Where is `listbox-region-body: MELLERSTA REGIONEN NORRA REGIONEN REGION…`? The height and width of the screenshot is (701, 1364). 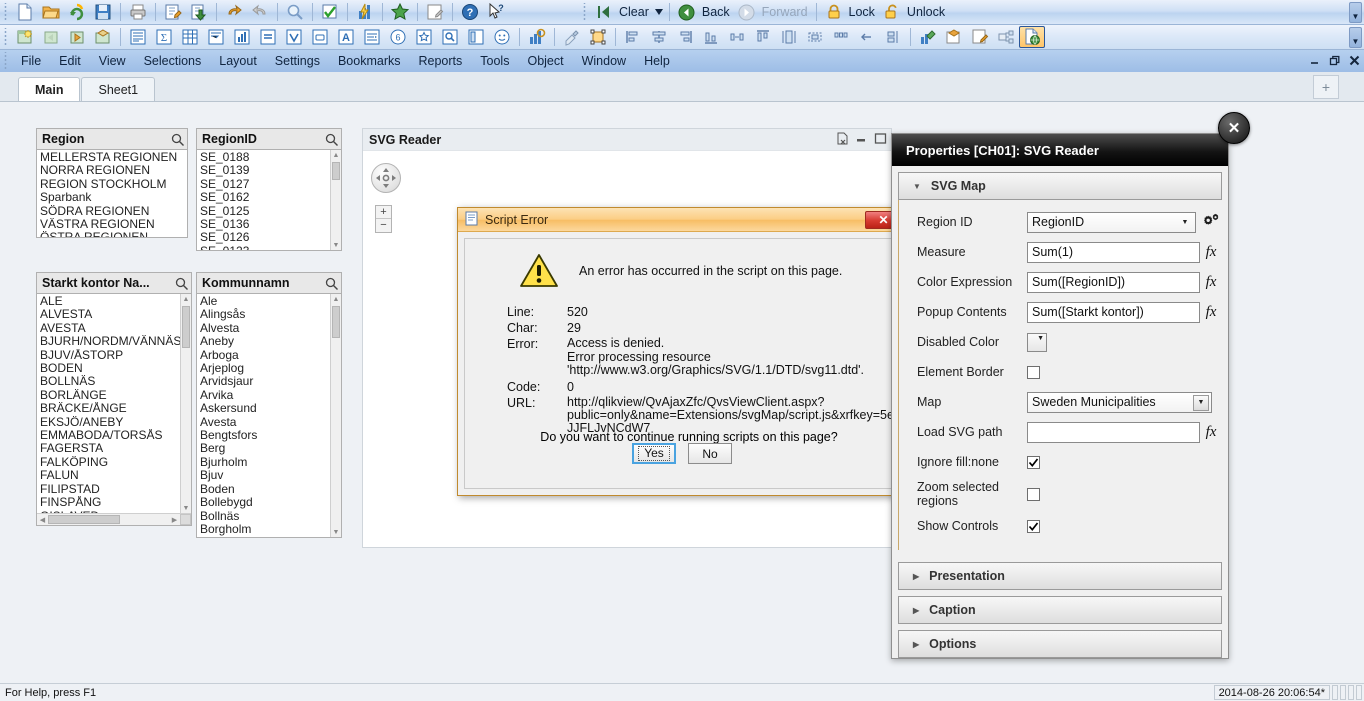
listbox-region-body: MELLERSTA REGIONEN NORRA REGIONEN REGION… is located at coordinates (112, 193).